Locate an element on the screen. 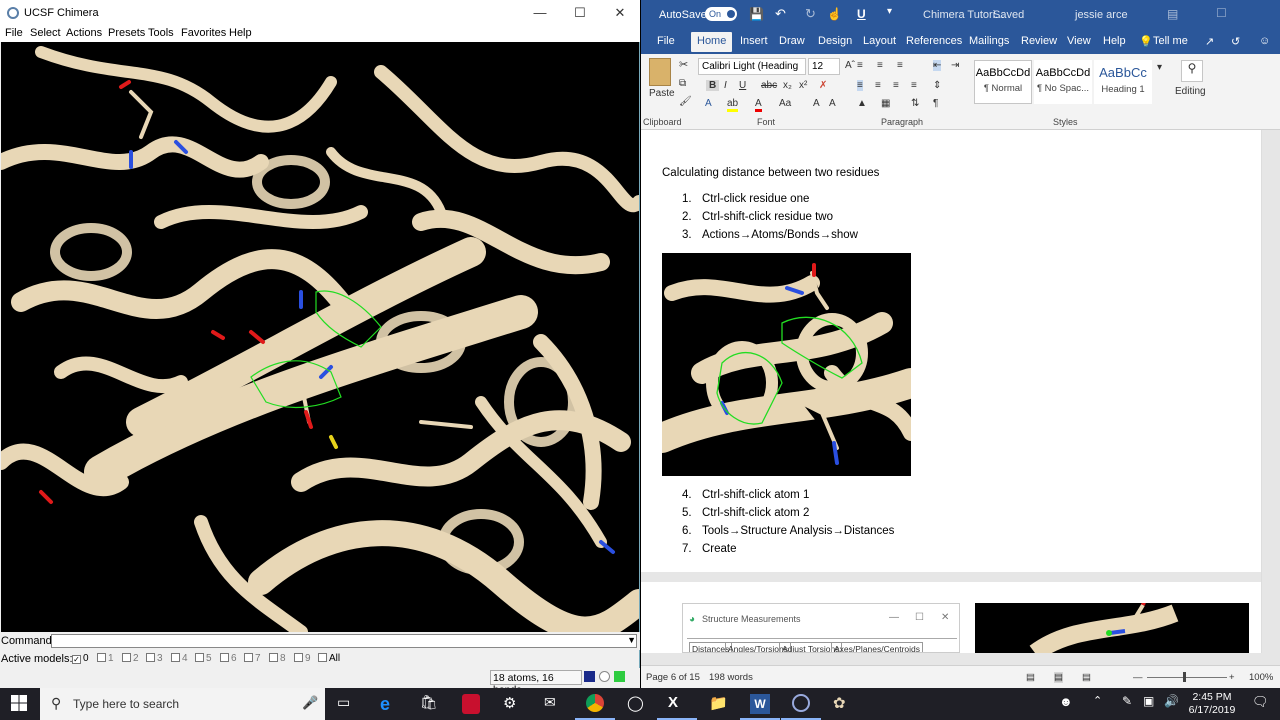 The image size is (1280, 720). tab-help: Help is located at coordinates (1114, 41).